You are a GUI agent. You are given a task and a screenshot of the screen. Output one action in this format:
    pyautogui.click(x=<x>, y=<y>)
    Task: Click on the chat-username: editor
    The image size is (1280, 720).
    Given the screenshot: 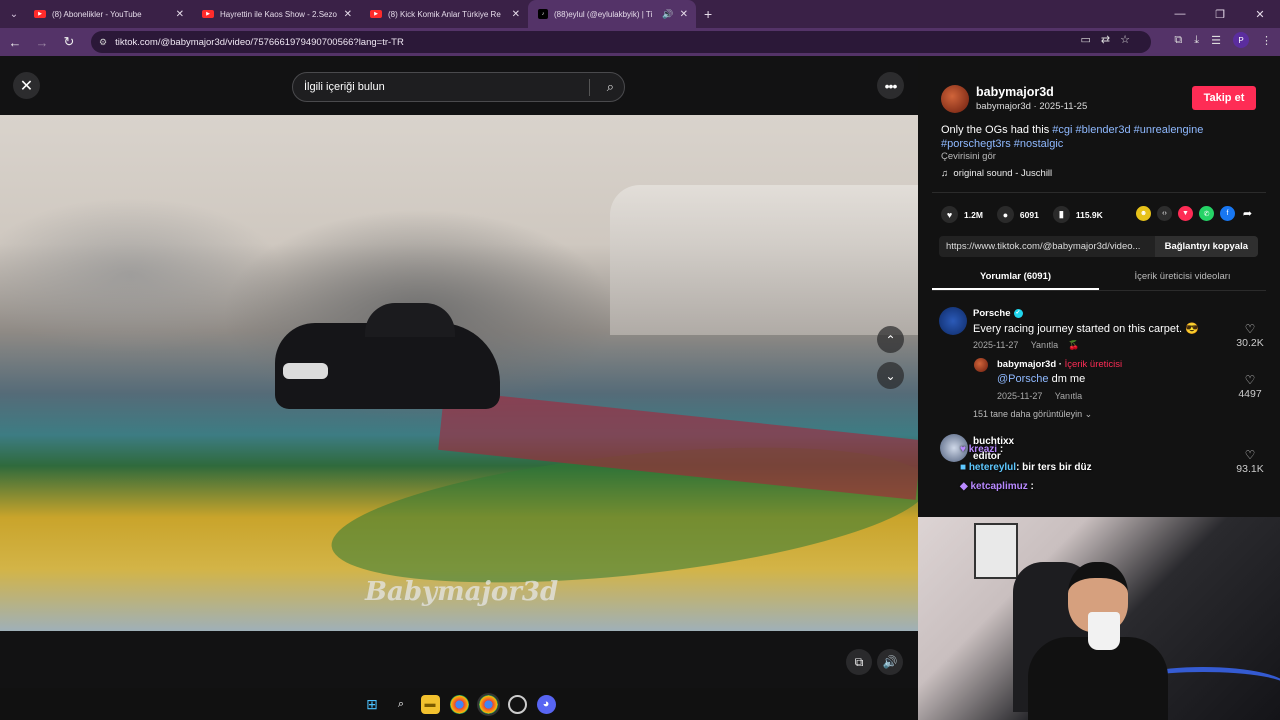 What is the action you would take?
    pyautogui.click(x=987, y=456)
    